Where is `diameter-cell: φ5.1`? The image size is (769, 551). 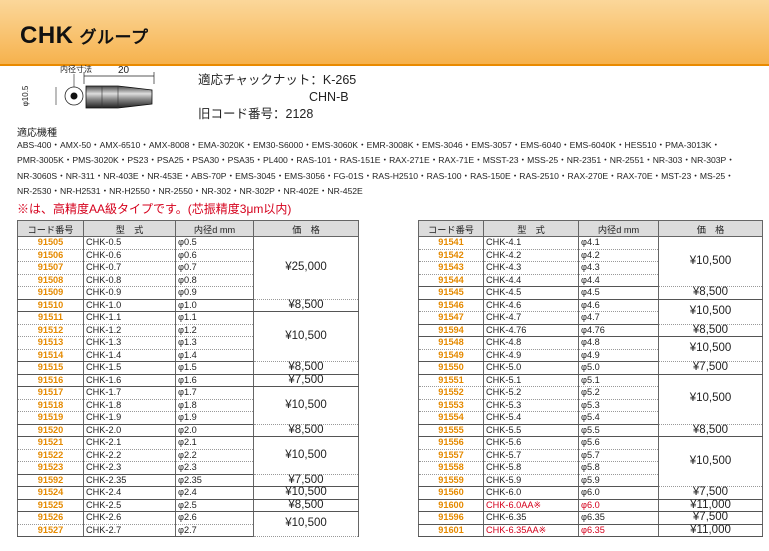
diameter-cell: φ5.1 is located at coordinates (618, 380).